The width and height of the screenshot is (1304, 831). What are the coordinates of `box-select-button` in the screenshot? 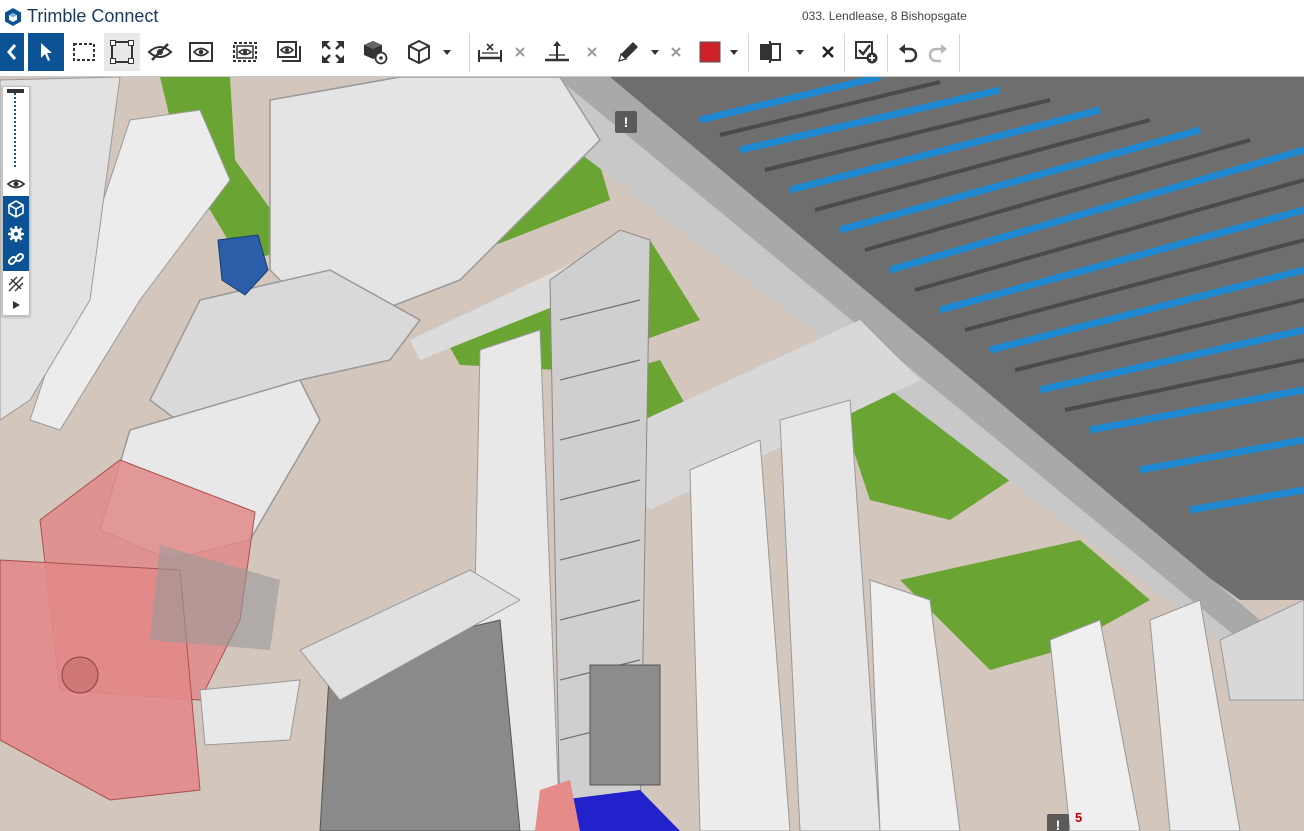 It's located at (84, 52).